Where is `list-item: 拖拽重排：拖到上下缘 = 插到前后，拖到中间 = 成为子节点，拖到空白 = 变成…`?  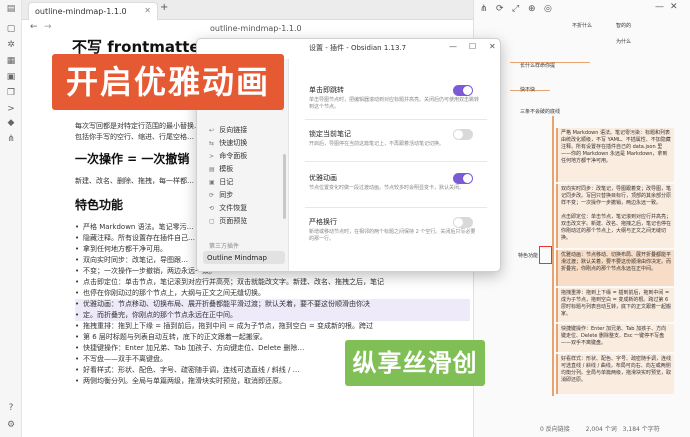 list-item: 拖拽重排：拖到上下缘 = 插到前后，拖到中间 = 成为子节点，拖到空白 = 变成… is located at coordinates (272, 326).